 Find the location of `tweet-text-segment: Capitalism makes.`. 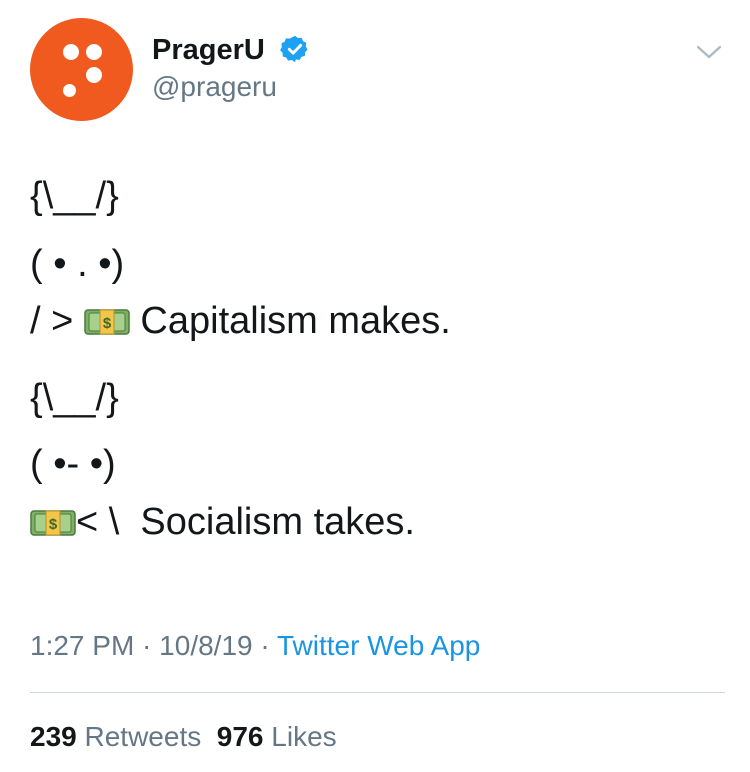

tweet-text-segment: Capitalism makes. is located at coordinates (290, 321).